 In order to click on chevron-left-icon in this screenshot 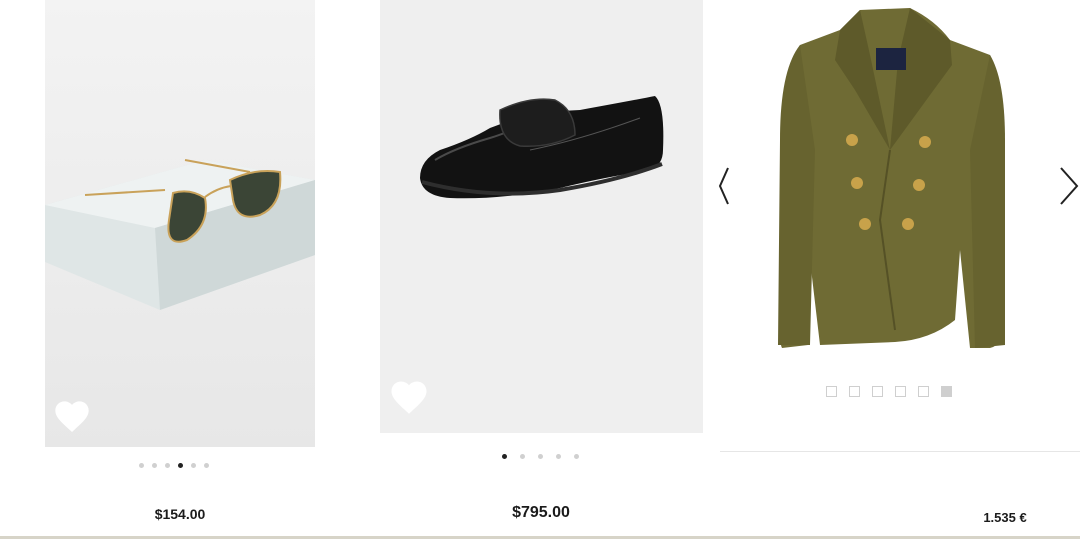, I will do `click(723, 188)`.